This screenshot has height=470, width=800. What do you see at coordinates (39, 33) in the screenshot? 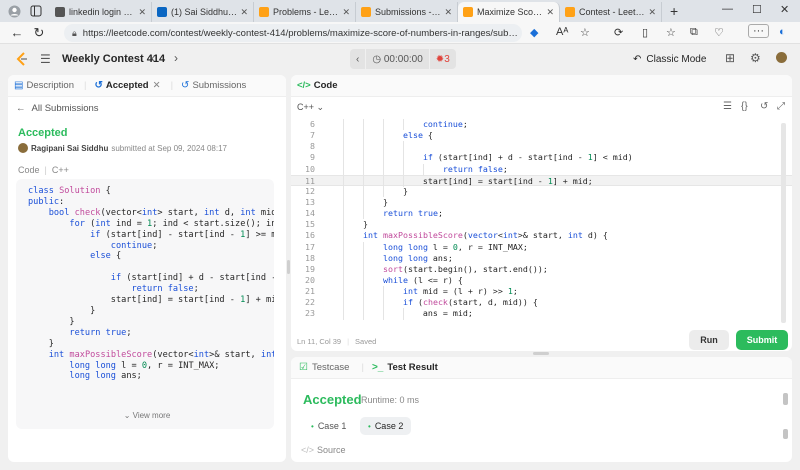
I see `refresh-icon: ↻` at bounding box center [39, 33].